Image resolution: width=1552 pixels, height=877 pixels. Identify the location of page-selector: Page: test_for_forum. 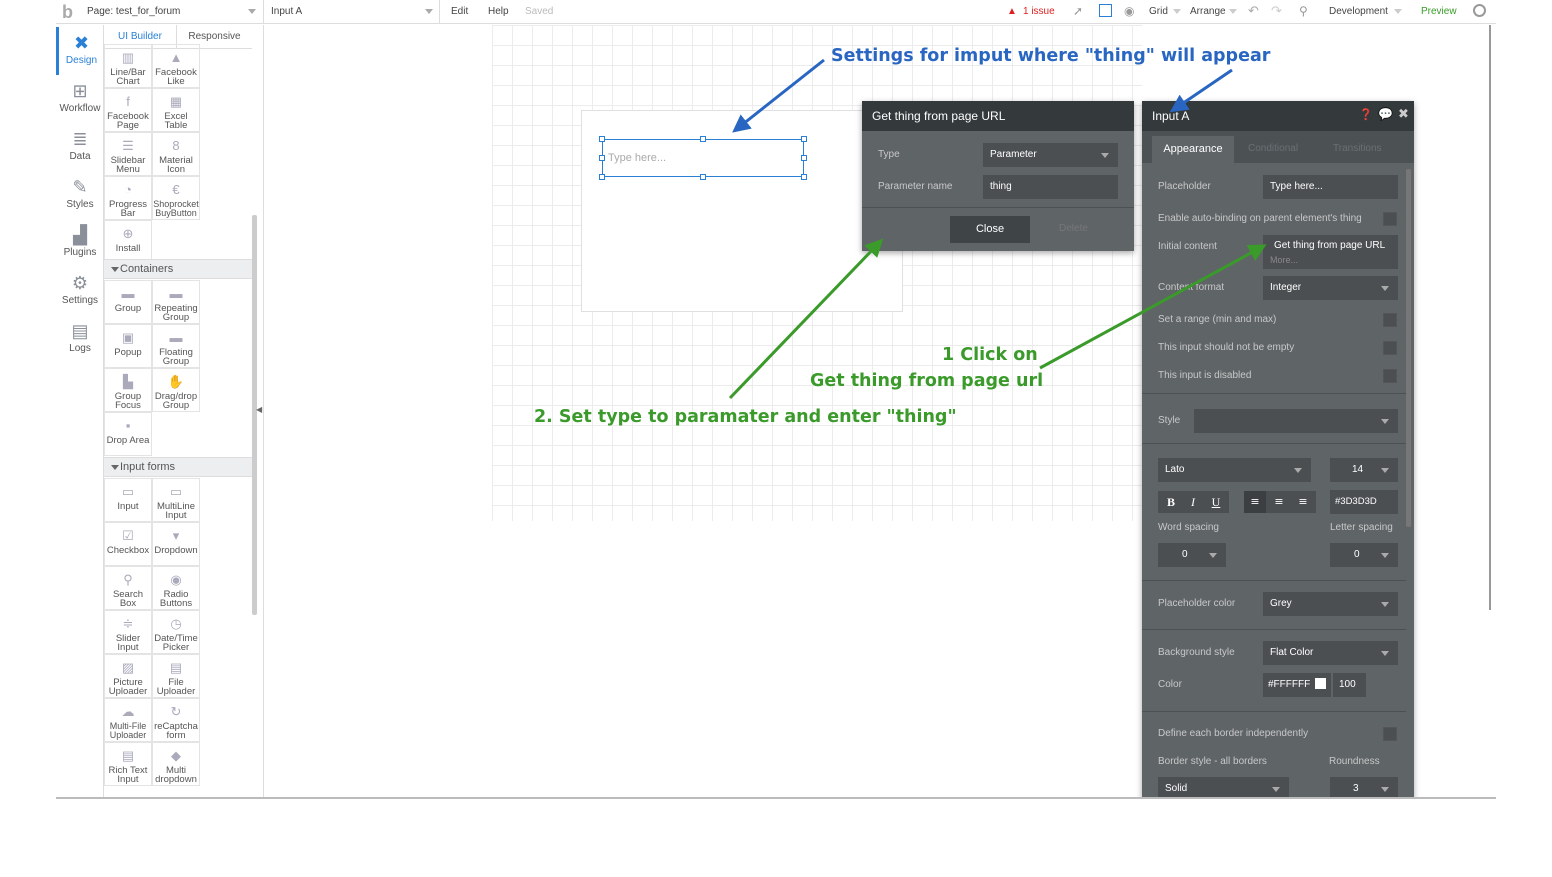
(133, 11).